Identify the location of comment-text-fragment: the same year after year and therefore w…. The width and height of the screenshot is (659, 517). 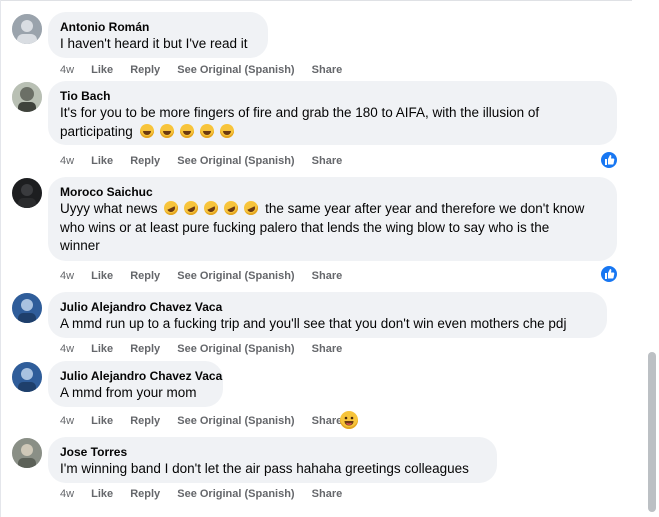
(425, 208).